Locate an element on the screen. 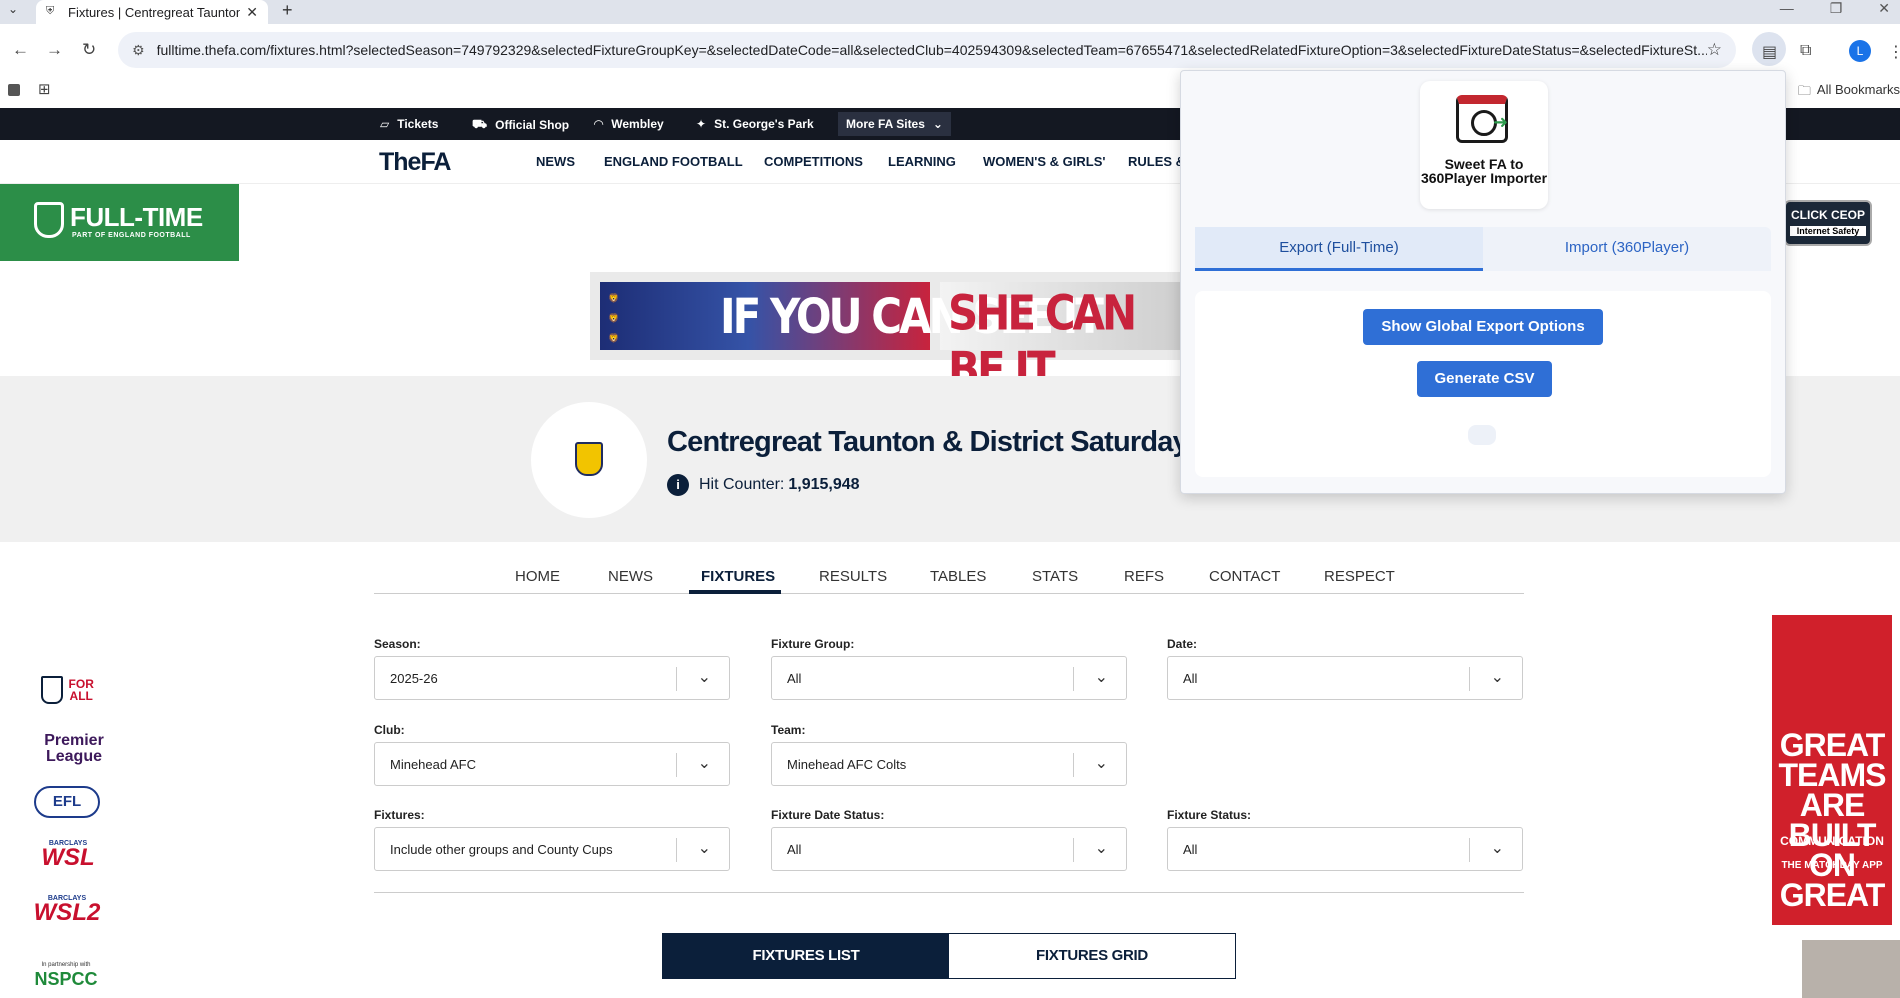 The width and height of the screenshot is (1900, 998). fixture-group-label: Fixture Group: is located at coordinates (813, 644).